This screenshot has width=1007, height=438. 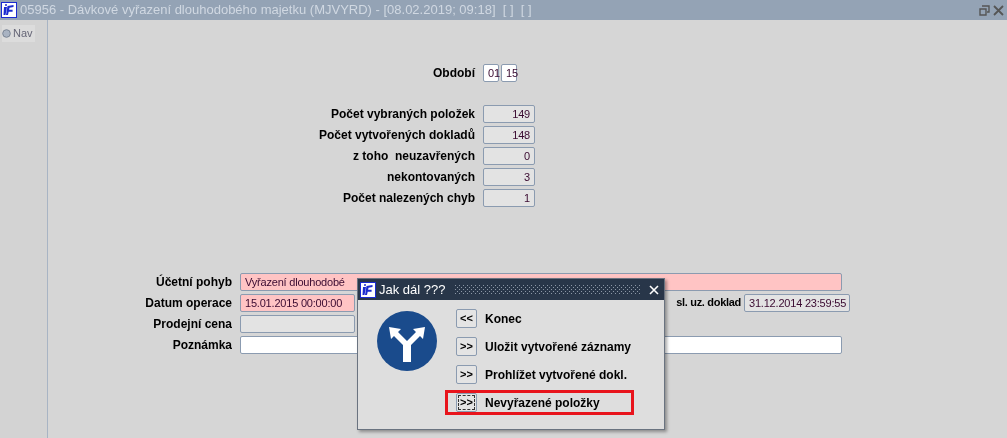 What do you see at coordinates (276, 10) in the screenshot?
I see `window-title: 05956 - Dávkové vyřazení dlouhodobého majetku (MJVYRD) - [08.02.2019; 09:18] [ ] [ ]` at bounding box center [276, 10].